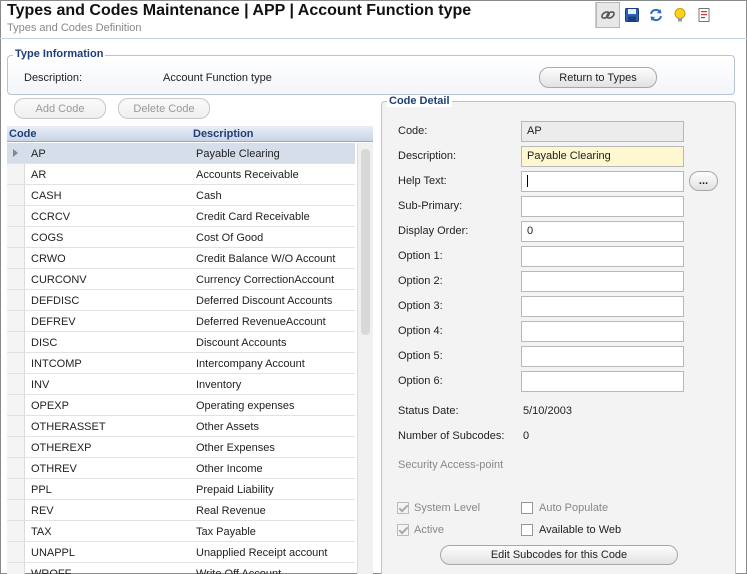  What do you see at coordinates (42, 511) in the screenshot?
I see `cell-code: REV` at bounding box center [42, 511].